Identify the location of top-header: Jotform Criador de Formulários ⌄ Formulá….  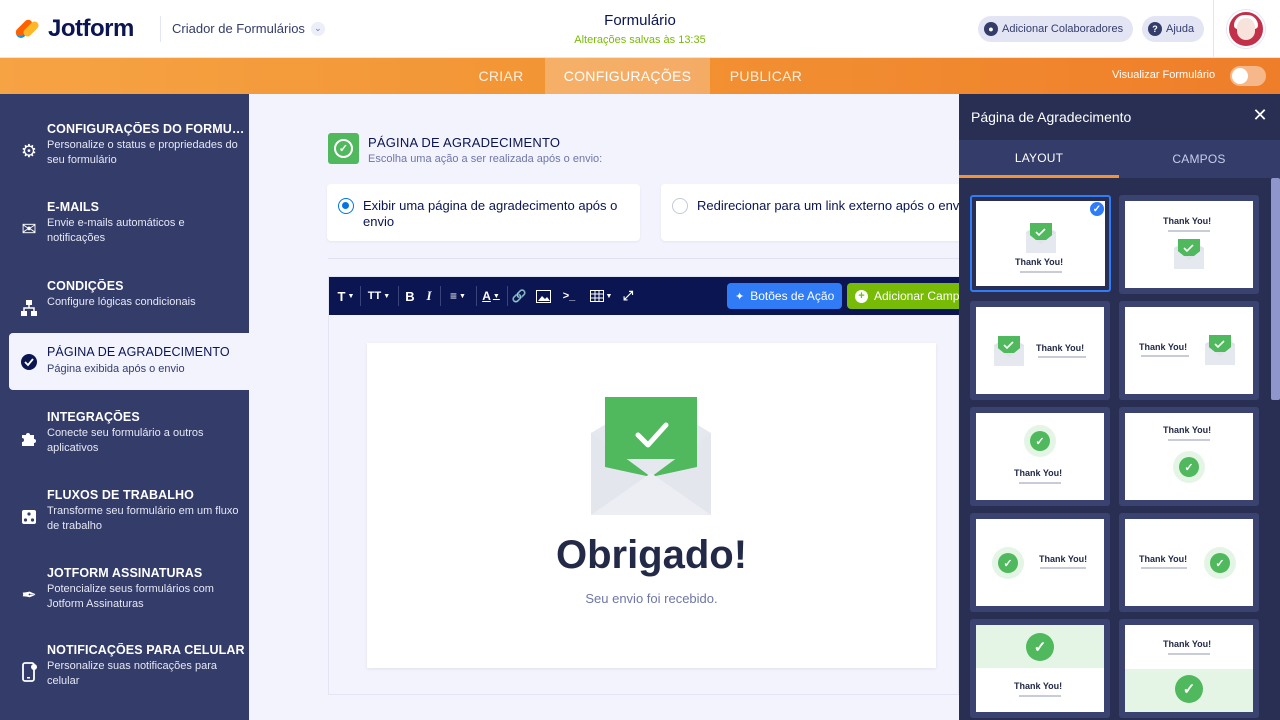
(640, 29).